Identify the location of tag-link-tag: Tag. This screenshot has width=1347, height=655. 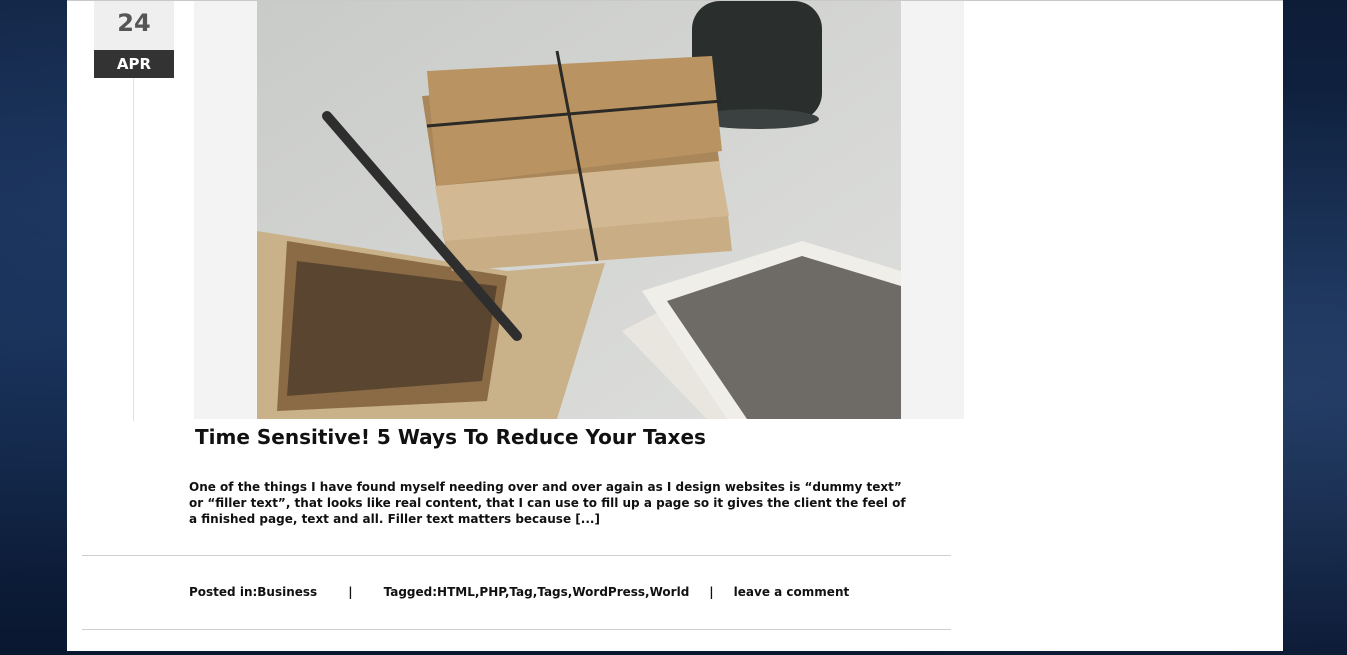
(520, 592).